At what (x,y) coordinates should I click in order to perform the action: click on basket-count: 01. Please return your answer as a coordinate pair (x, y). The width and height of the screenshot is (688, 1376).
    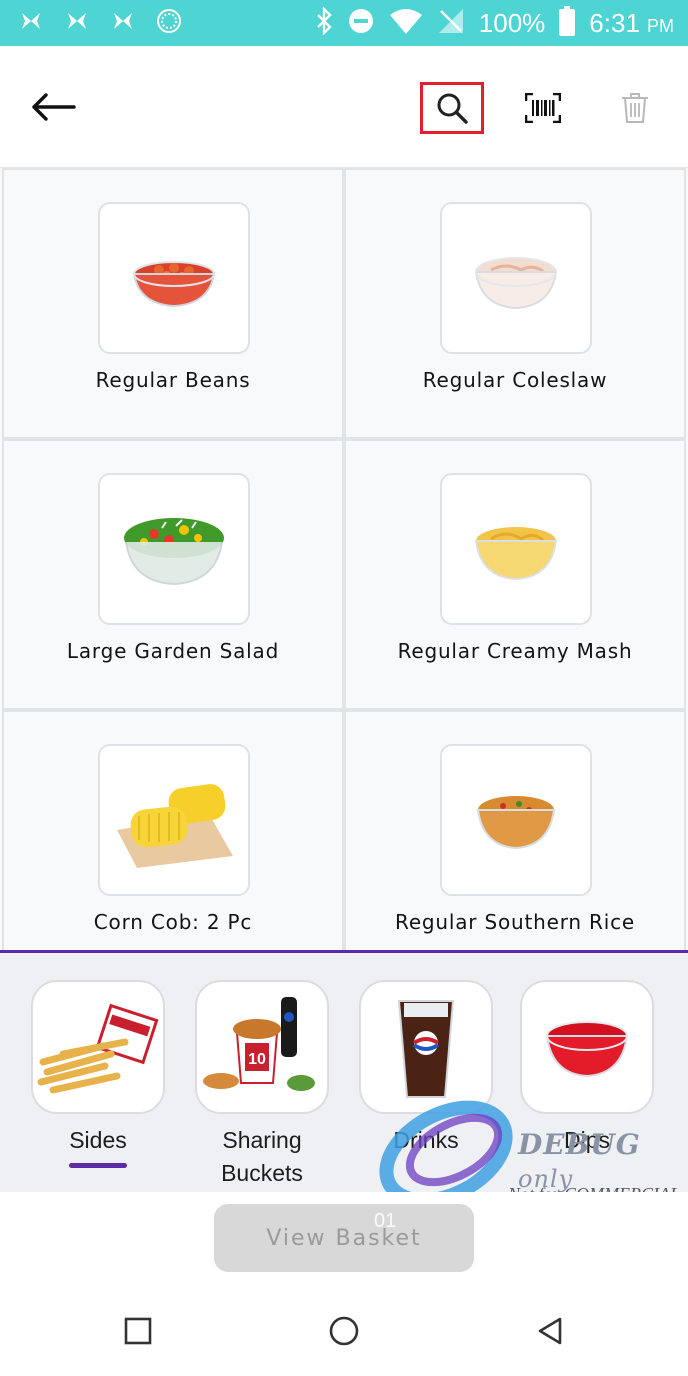
    Looking at the image, I should click on (385, 1221).